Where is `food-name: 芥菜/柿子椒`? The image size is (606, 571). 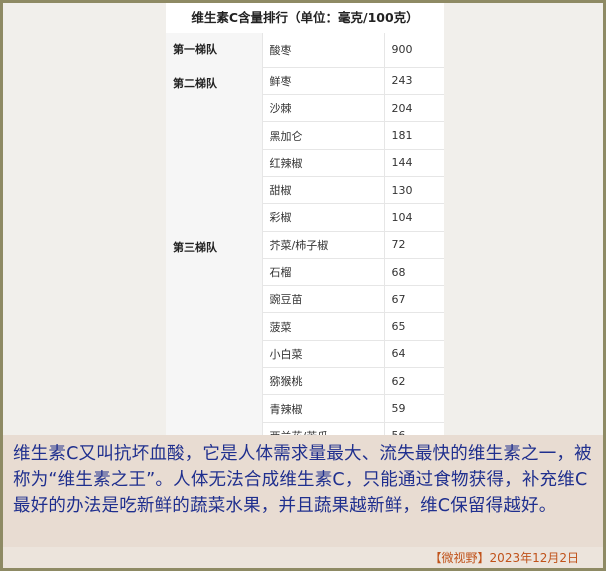 food-name: 芥菜/柿子椒 is located at coordinates (322, 245).